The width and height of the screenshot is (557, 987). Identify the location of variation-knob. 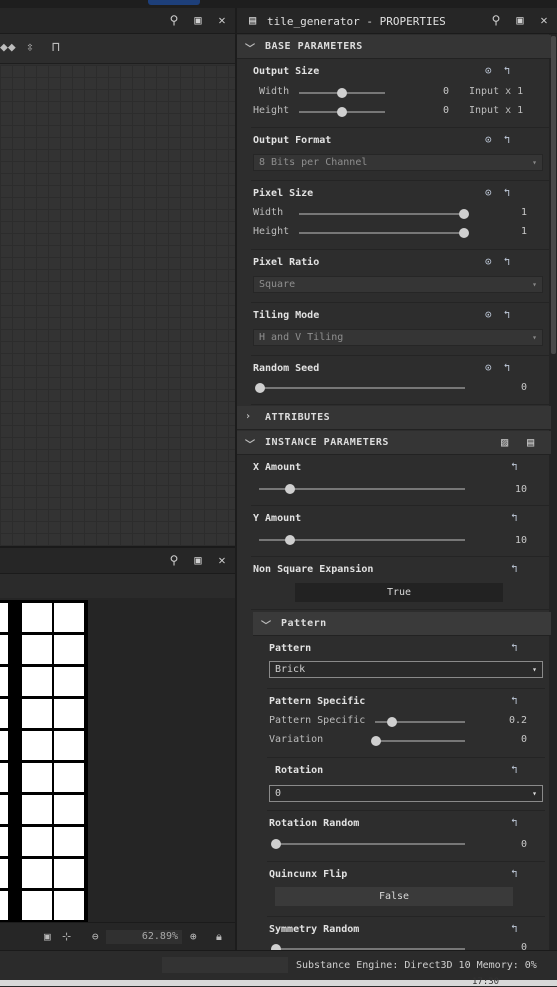
(376, 741).